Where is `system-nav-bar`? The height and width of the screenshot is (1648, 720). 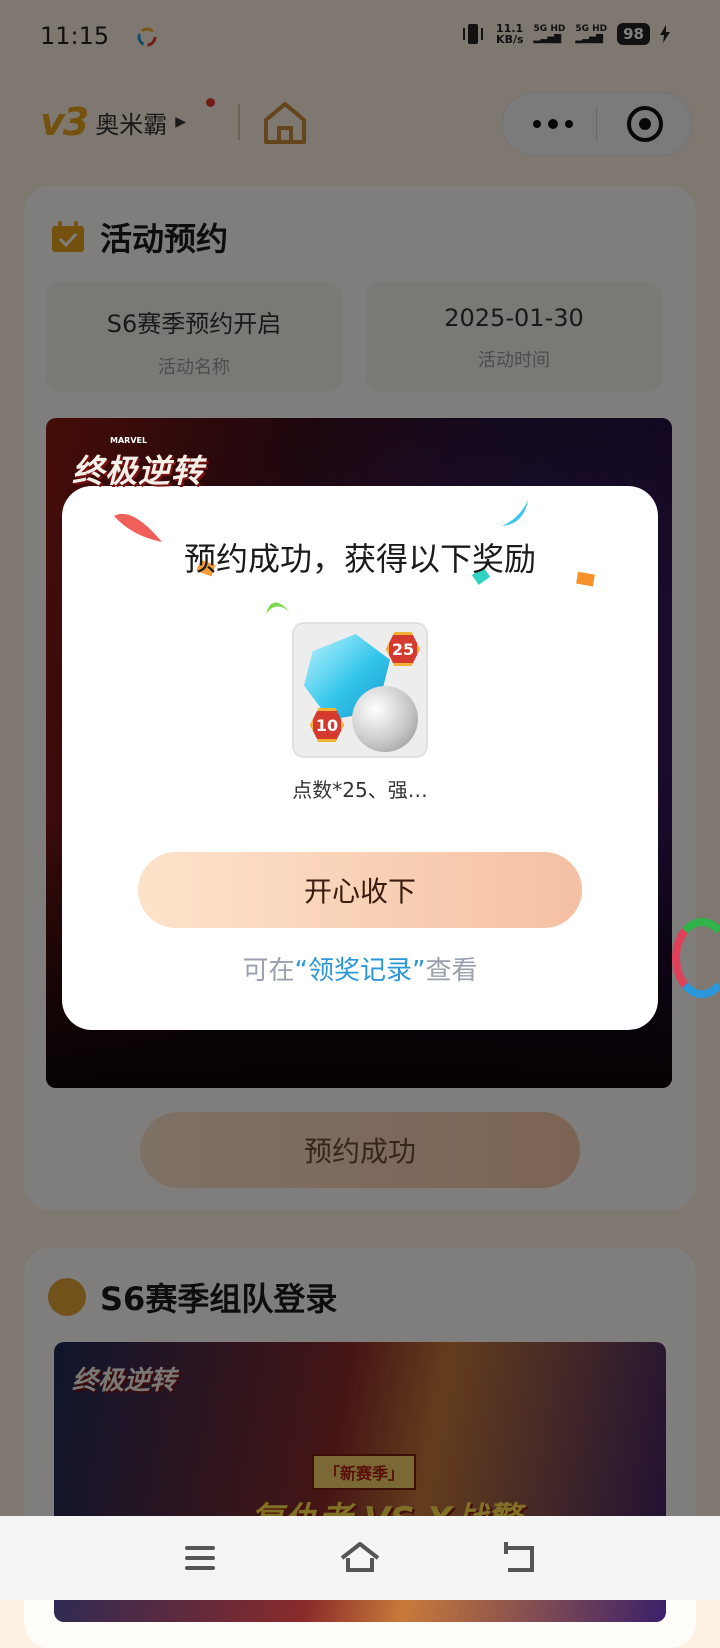 system-nav-bar is located at coordinates (360, 1558).